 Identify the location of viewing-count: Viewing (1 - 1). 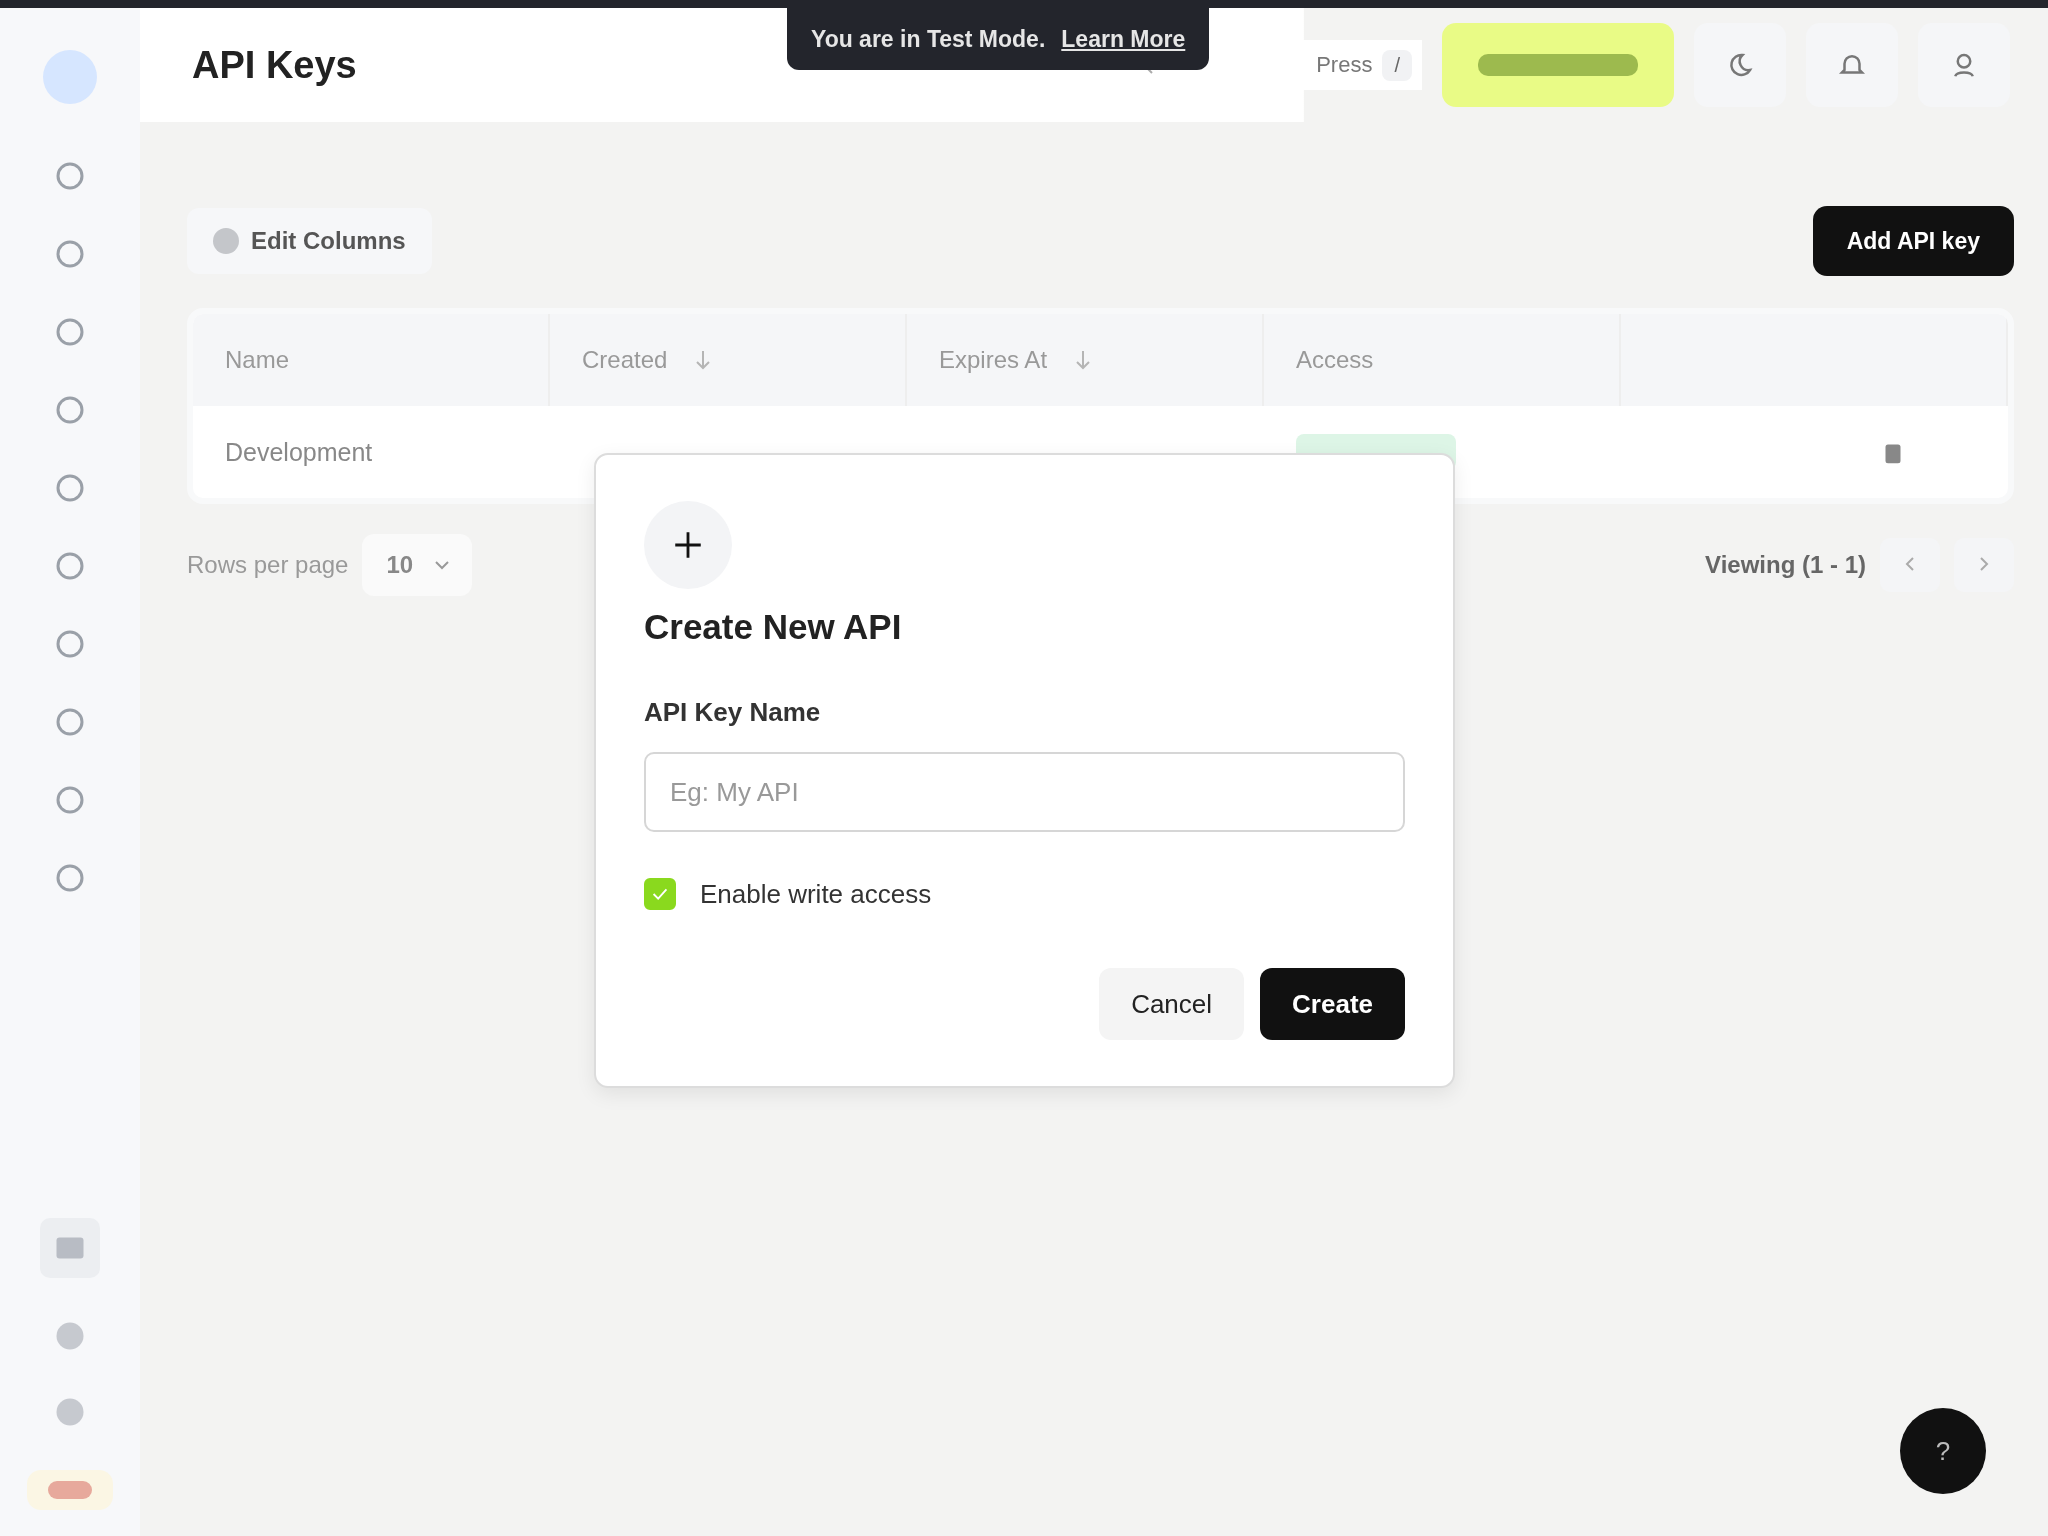
(1785, 565).